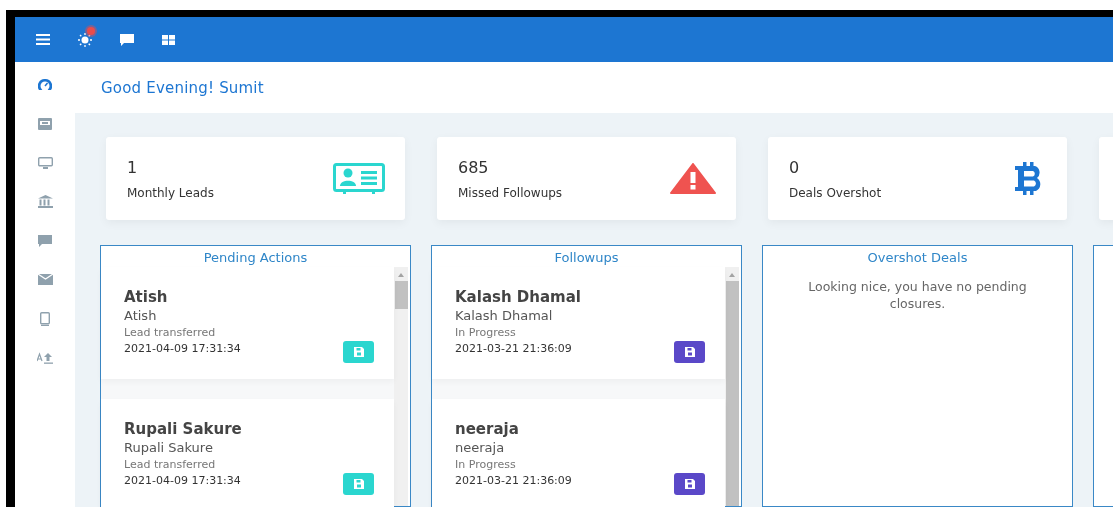 The image size is (1113, 507). I want to click on menu-icon, so click(43, 39).